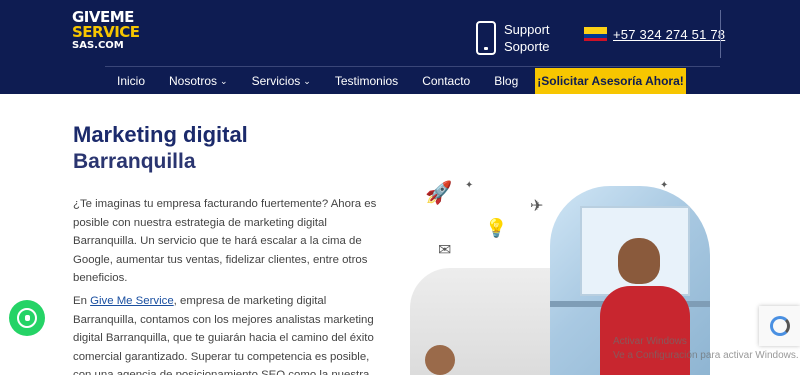  Describe the element at coordinates (486, 38) in the screenshot. I see `phone-icon` at that location.